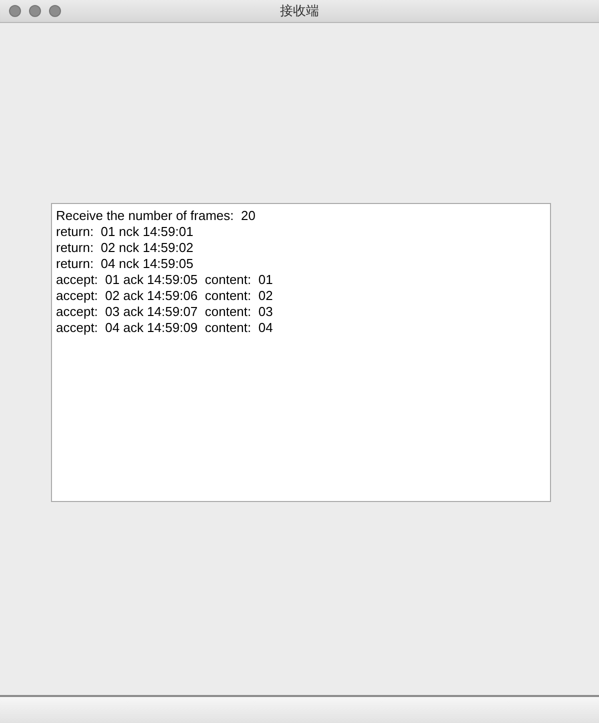 The width and height of the screenshot is (599, 723). I want to click on log-line: return: 01 nck 14:59:01, so click(125, 232).